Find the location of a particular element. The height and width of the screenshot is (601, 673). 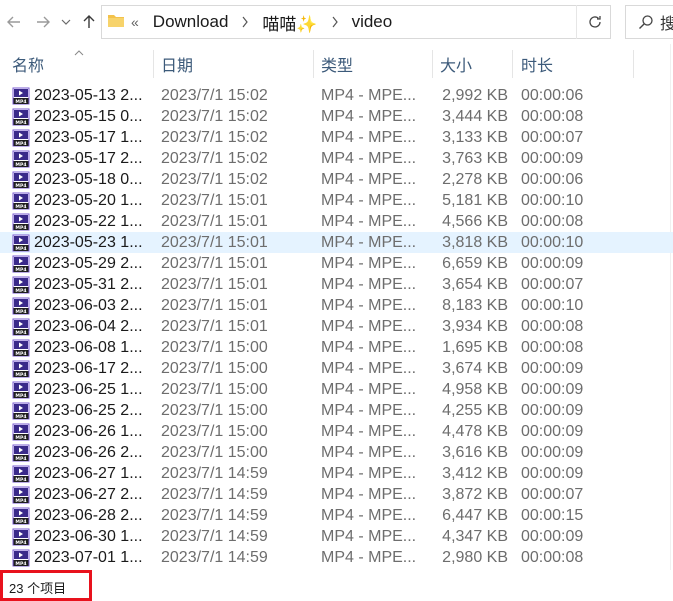

folder-icon is located at coordinates (116, 22).